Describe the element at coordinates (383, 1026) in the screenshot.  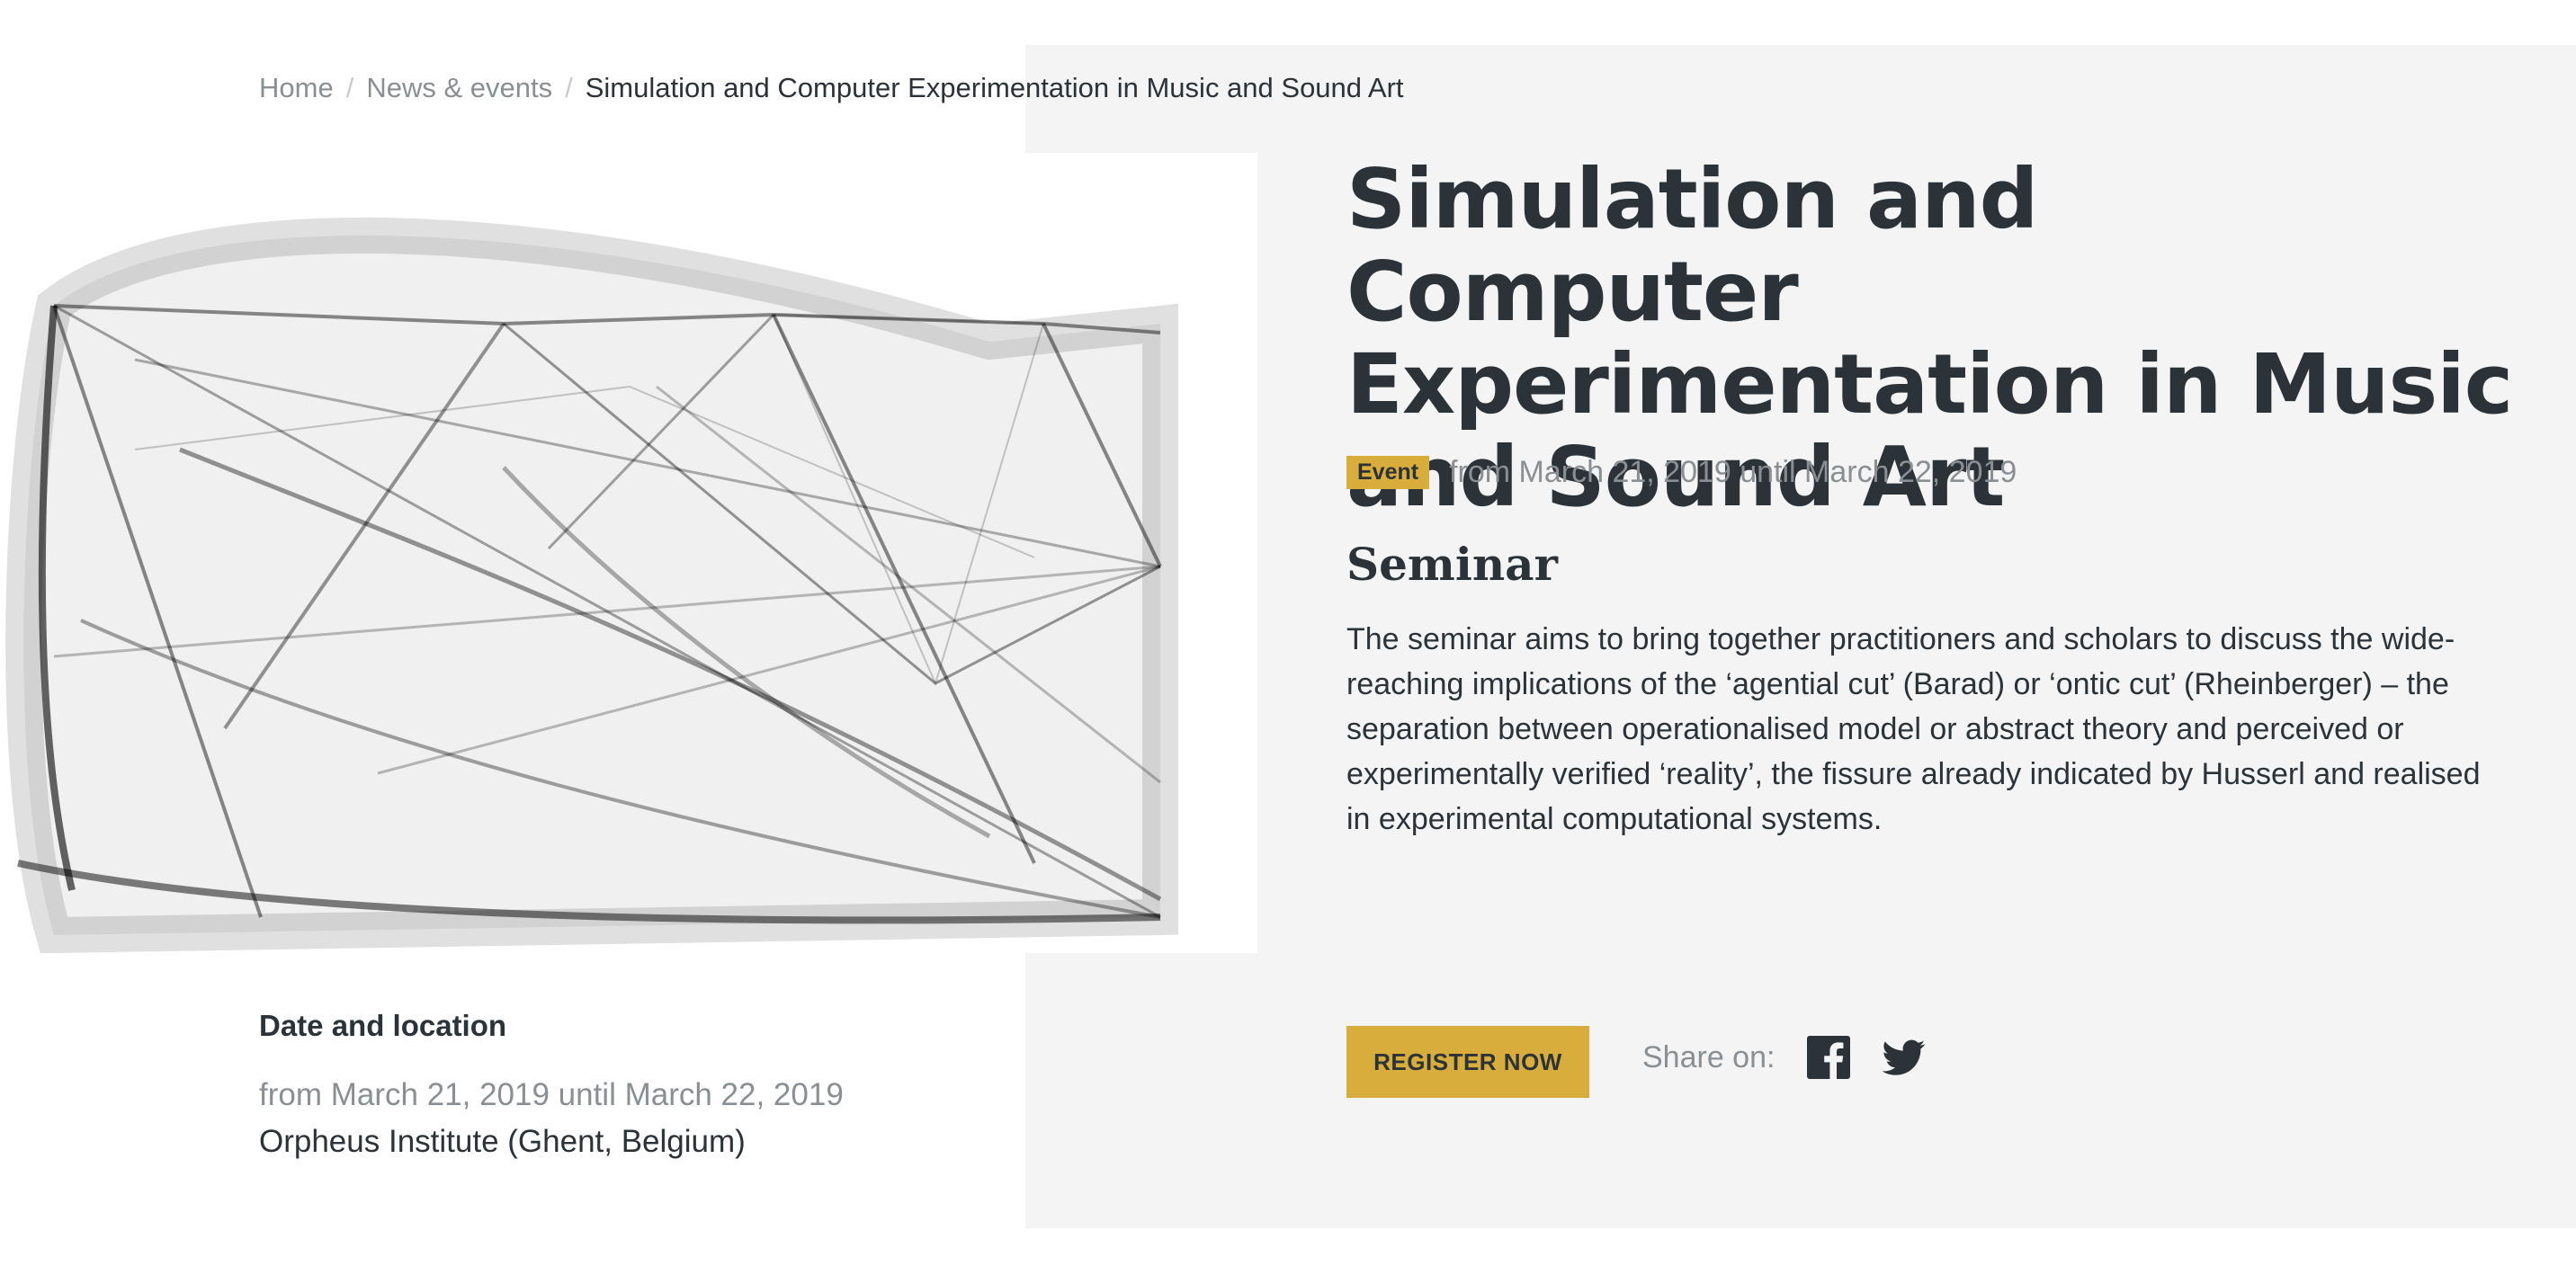
I see `date-location-heading: Date and location` at that location.